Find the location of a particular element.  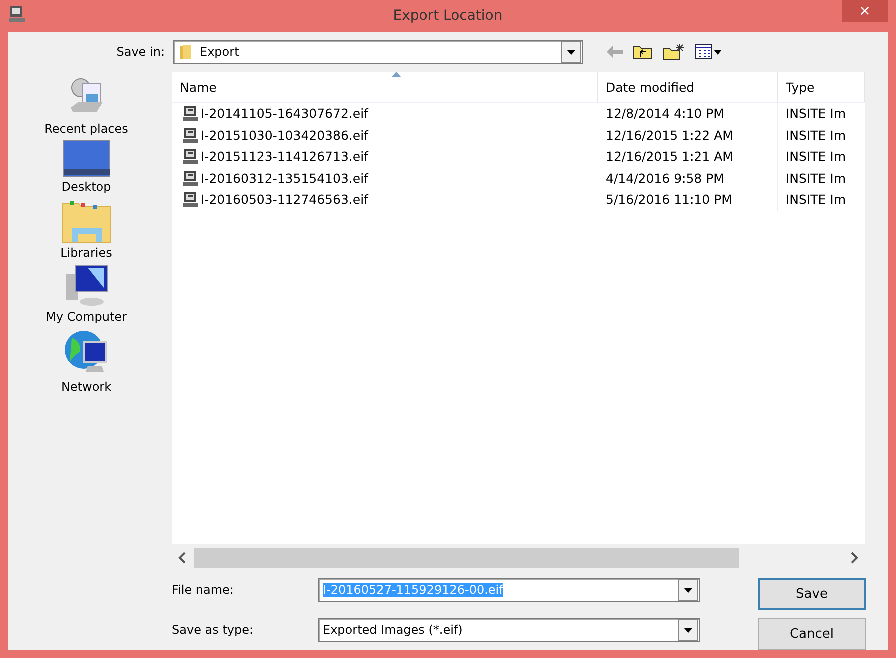

new-folder-icon is located at coordinates (674, 52).